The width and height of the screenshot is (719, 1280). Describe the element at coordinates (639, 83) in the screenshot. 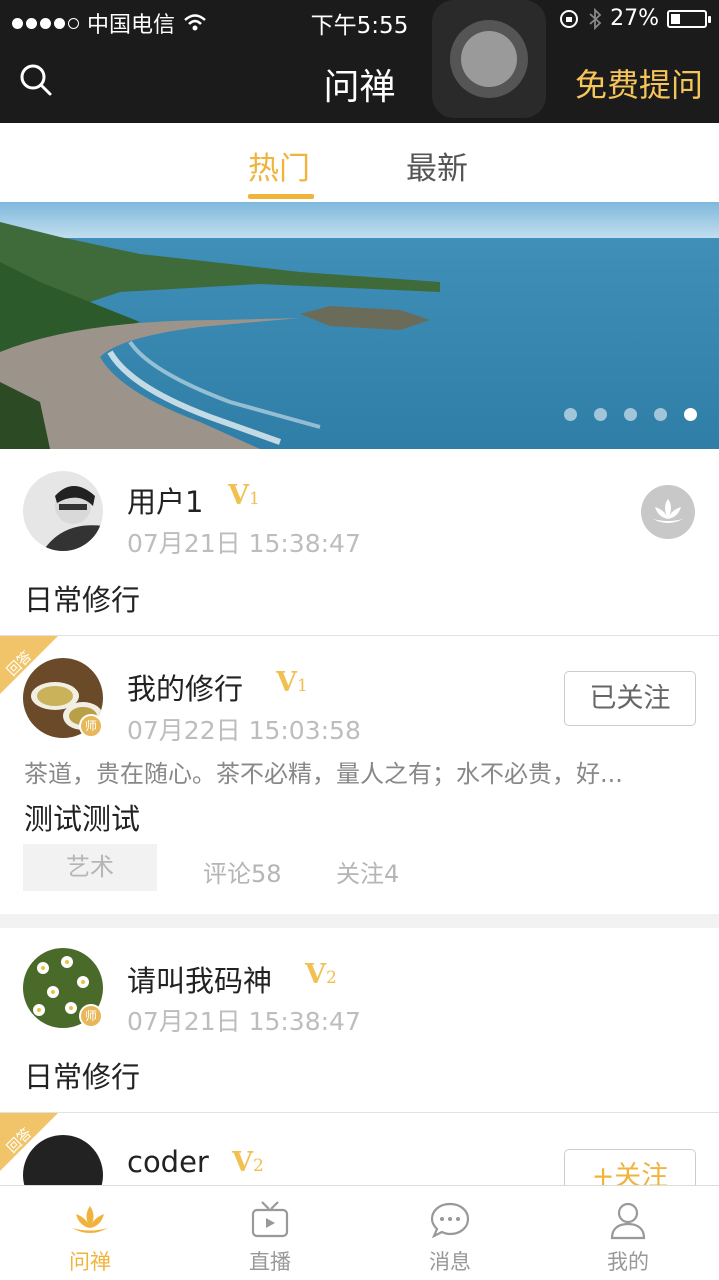

I see `free-ask-button: 免费提问` at that location.